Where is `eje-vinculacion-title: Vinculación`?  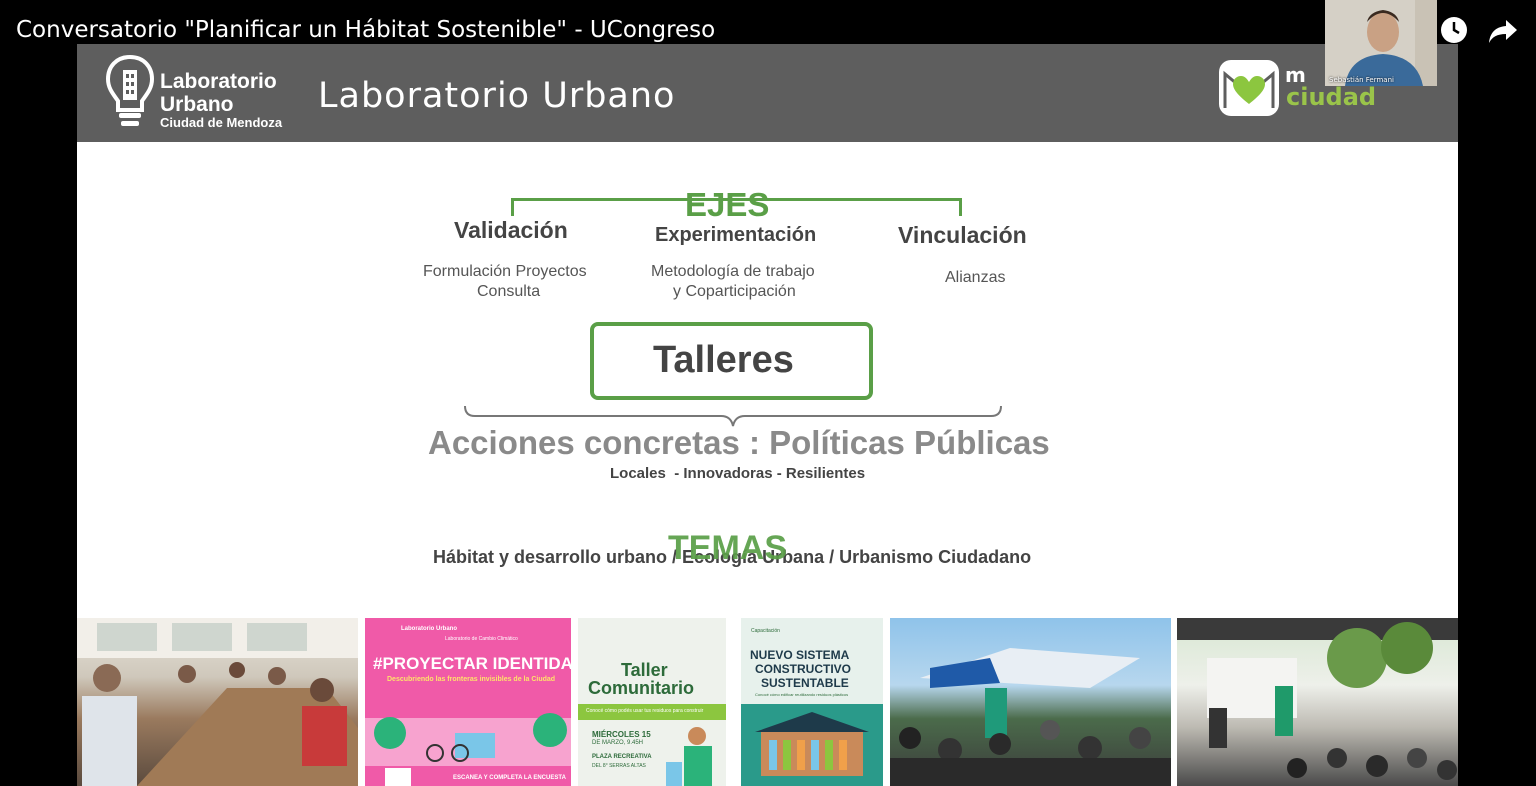
eje-vinculacion-title: Vinculación is located at coordinates (962, 235).